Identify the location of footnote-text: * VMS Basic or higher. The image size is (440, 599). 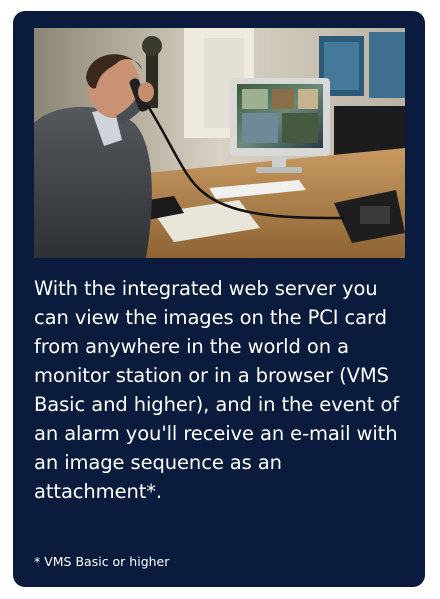
(102, 561).